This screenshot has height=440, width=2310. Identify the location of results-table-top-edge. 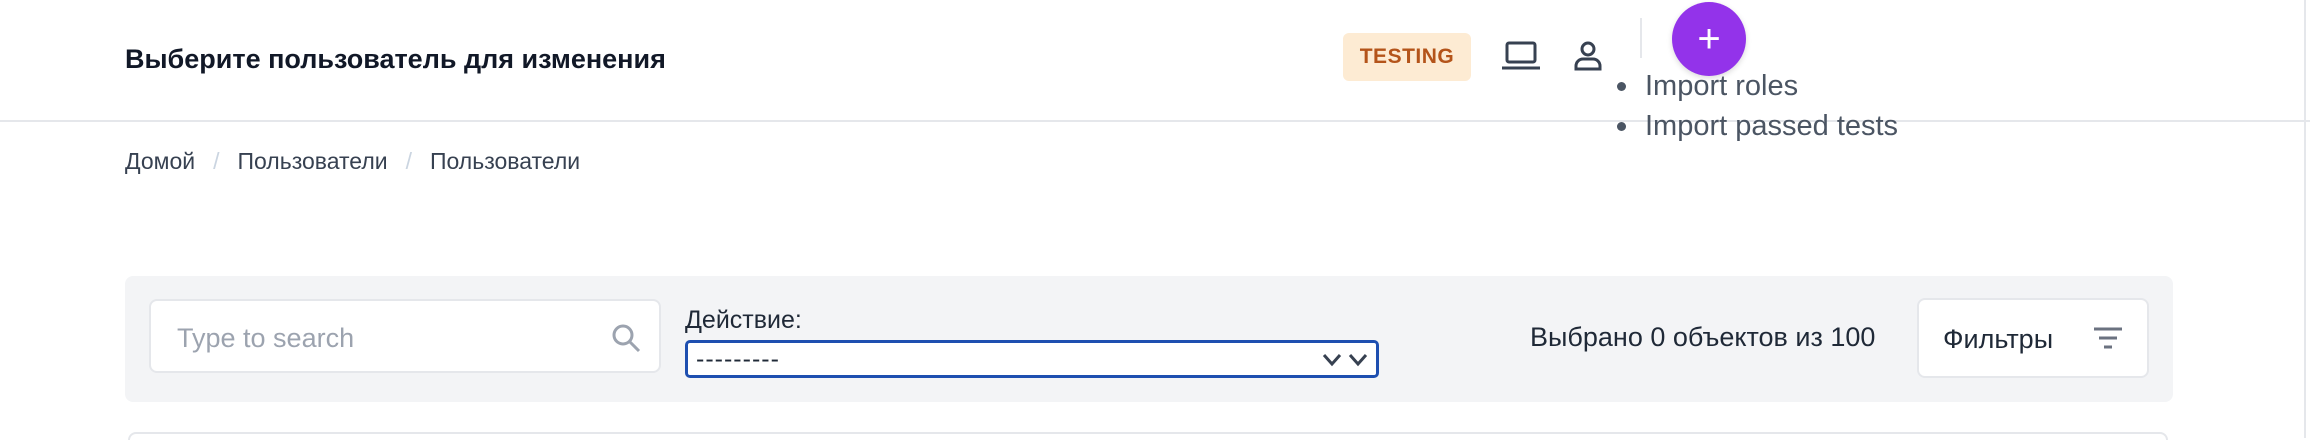
(1148, 436).